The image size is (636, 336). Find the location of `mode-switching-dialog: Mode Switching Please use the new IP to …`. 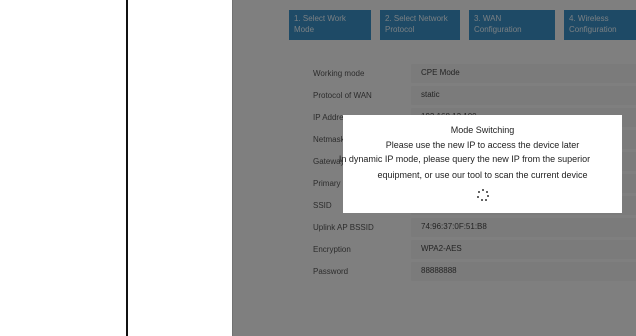

mode-switching-dialog: Mode Switching Please use the new IP to … is located at coordinates (480, 164).